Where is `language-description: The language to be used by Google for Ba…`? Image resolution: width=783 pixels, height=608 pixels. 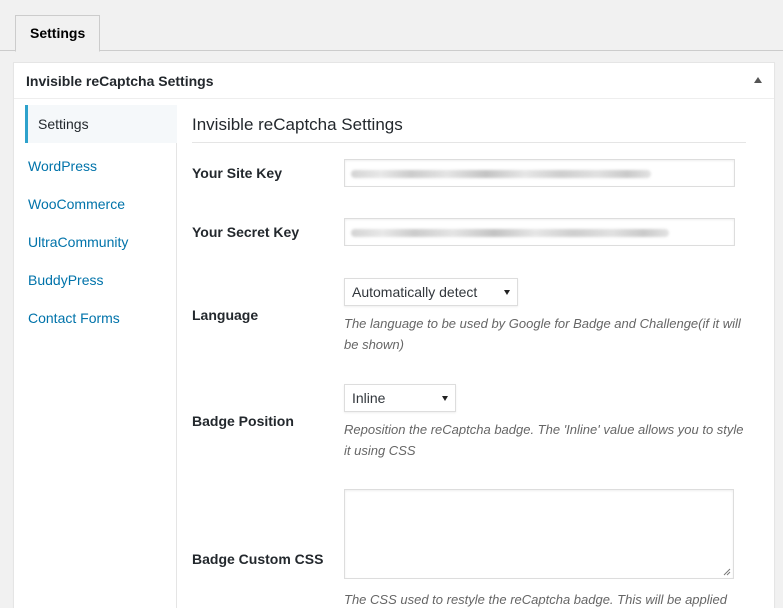
language-description: The language to be used by Google for Ba… is located at coordinates (542, 334).